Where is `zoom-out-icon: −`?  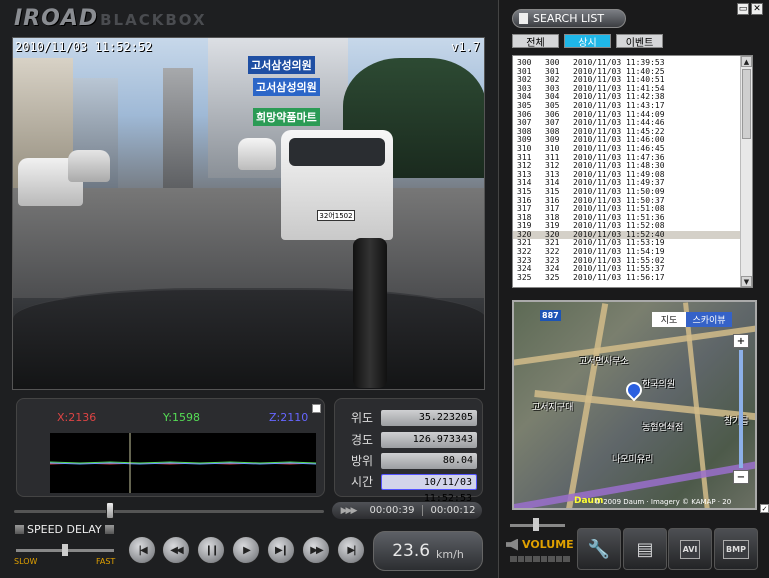
zoom-out-icon: − is located at coordinates (741, 477).